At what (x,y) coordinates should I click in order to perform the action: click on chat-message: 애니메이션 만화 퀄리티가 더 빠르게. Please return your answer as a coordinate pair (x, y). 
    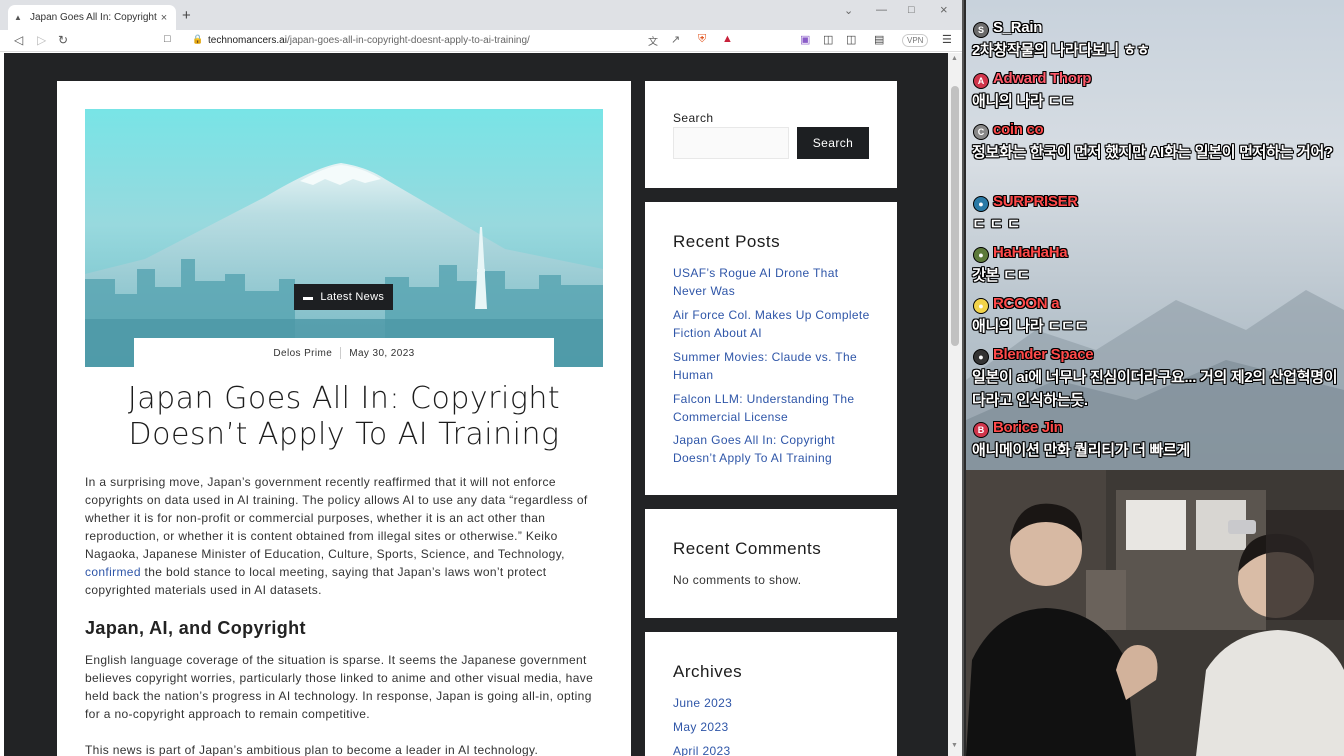
    Looking at the image, I should click on (1081, 450).